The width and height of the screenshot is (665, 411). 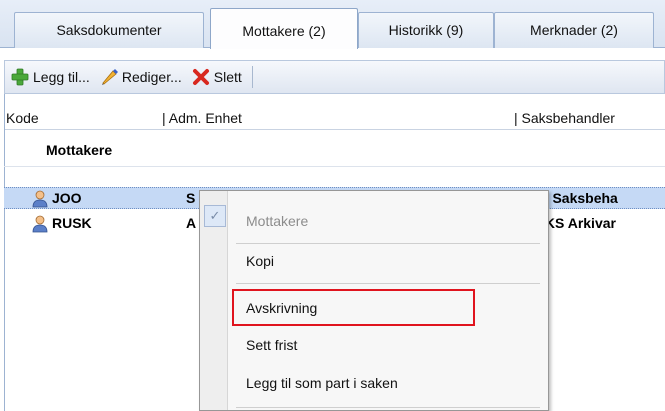 I want to click on column-header-adm-enhet: | Adm. Enhet, so click(x=202, y=118).